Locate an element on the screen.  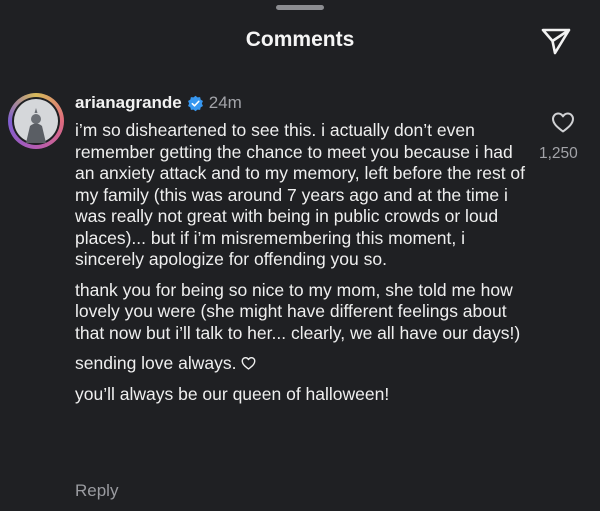
like-count: 1,250 is located at coordinates (558, 153).